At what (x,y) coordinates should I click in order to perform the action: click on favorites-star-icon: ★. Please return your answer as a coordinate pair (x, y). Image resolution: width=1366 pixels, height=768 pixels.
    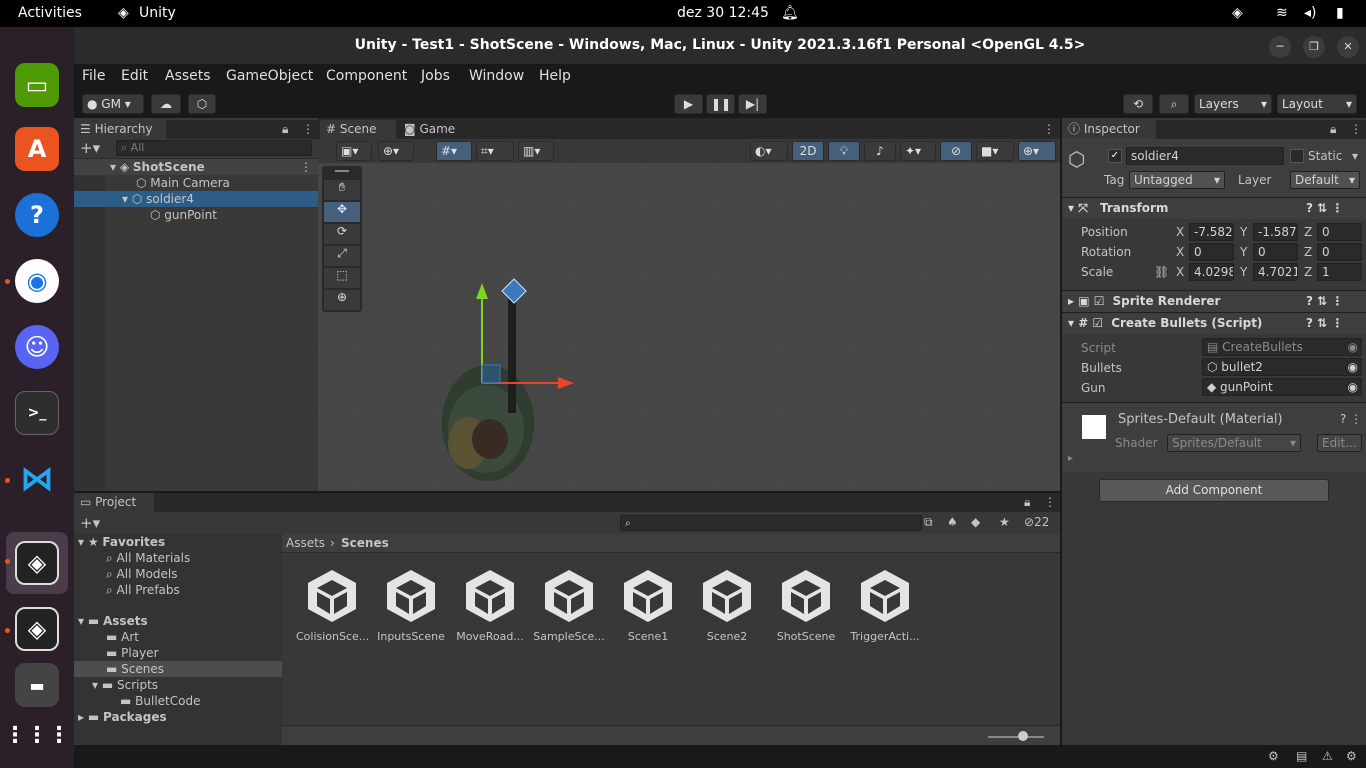
    Looking at the image, I should click on (1004, 522).